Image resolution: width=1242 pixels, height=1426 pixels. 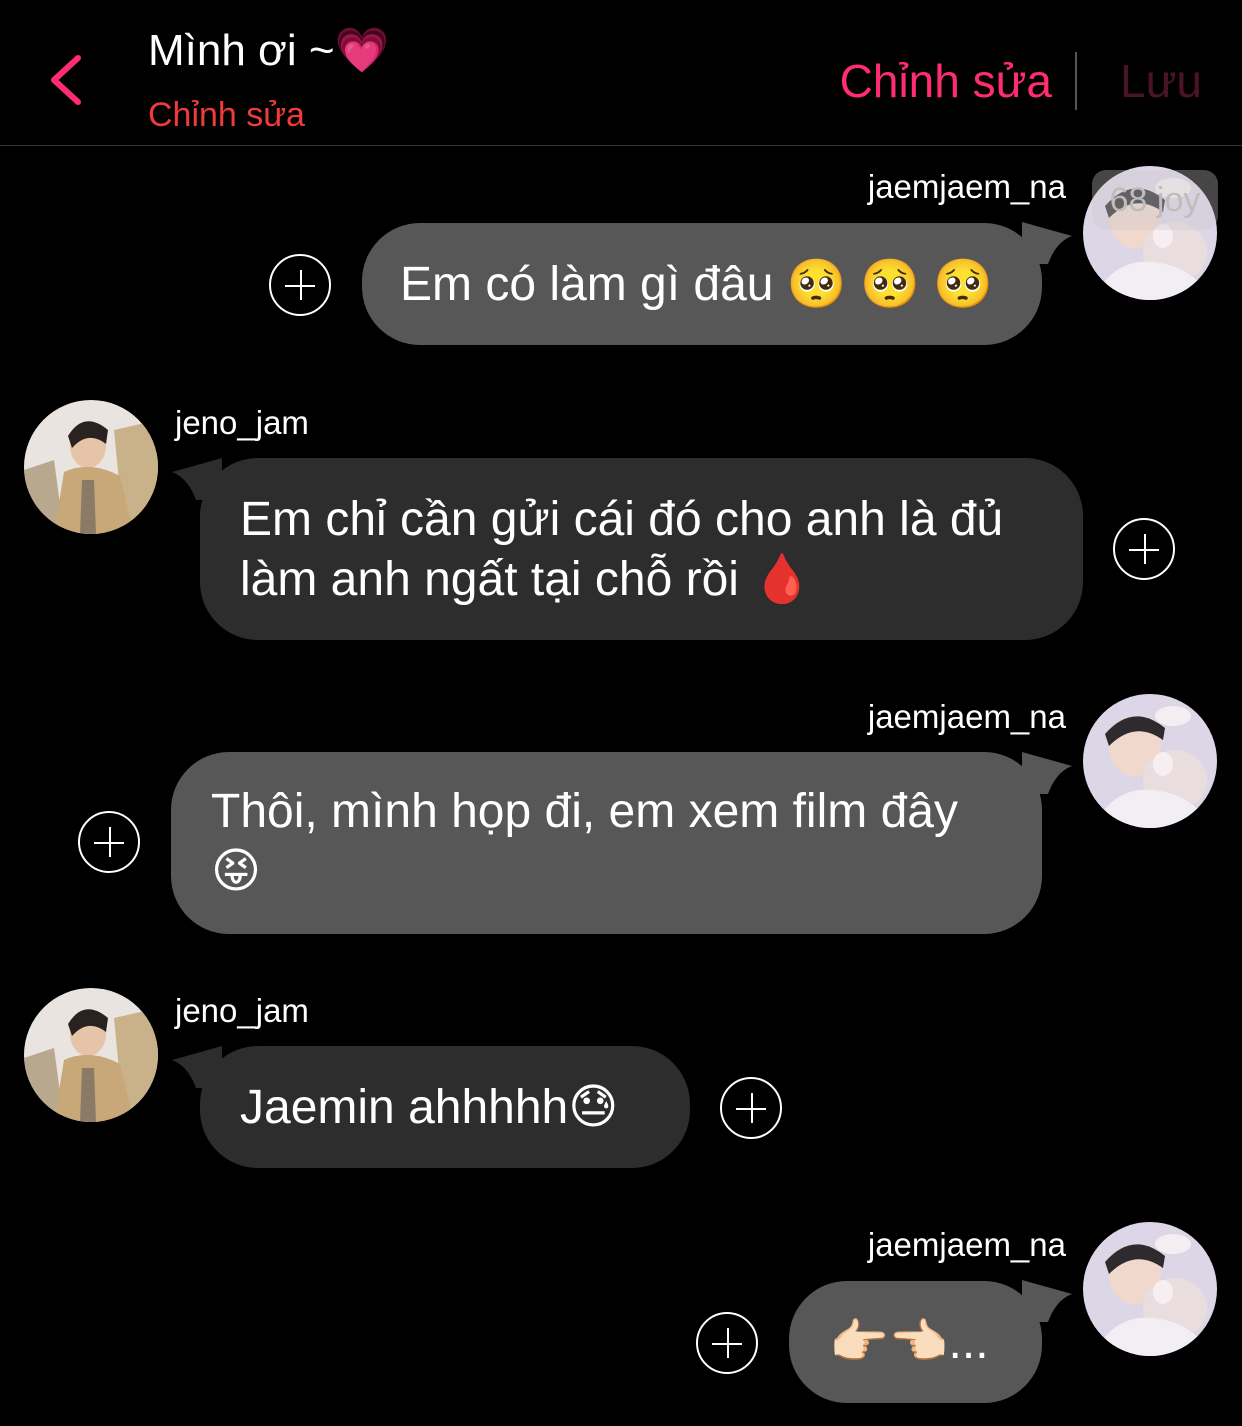 What do you see at coordinates (621, 73) in the screenshot?
I see `header: Mình ơi ~💗 Chỉnh sửa Chỉnh sửa Lưu` at bounding box center [621, 73].